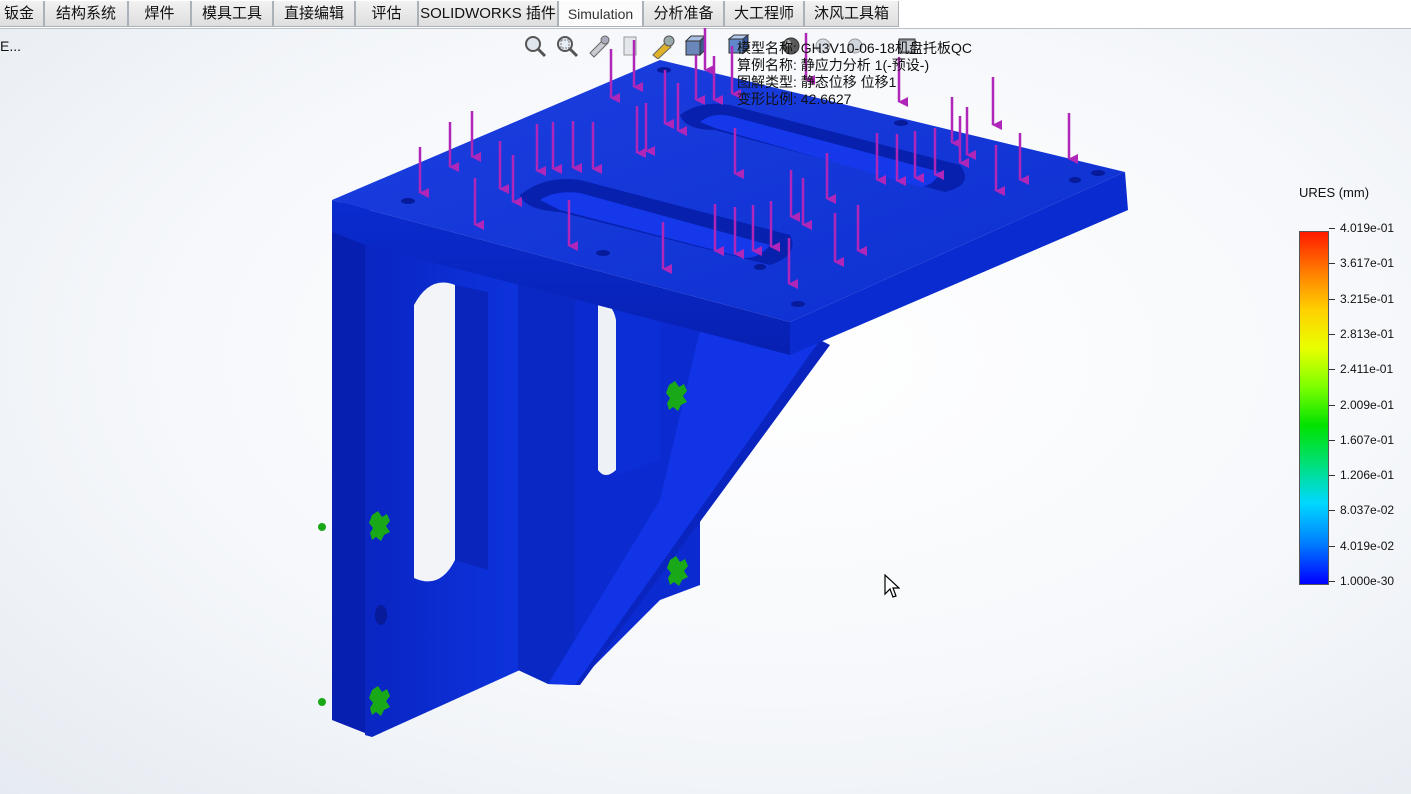 This screenshot has width=1411, height=794. What do you see at coordinates (1367, 475) in the screenshot?
I see `legend-tick-label: 1.206e-01` at bounding box center [1367, 475].